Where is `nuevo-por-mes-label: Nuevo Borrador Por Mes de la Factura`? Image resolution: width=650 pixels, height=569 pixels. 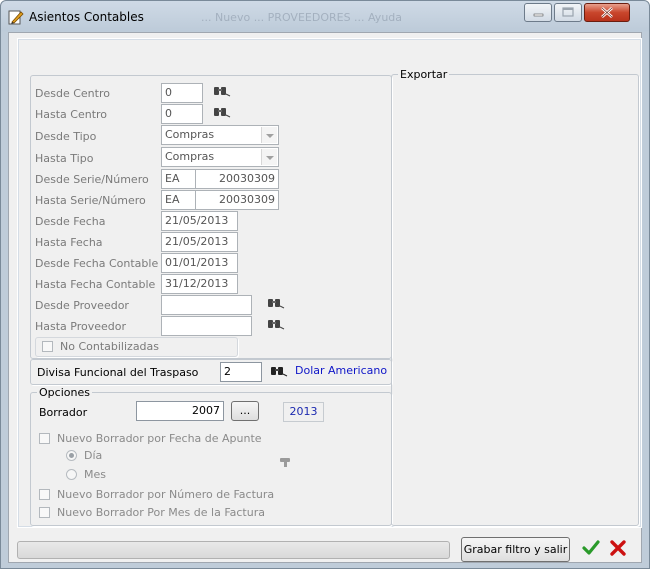 nuevo-por-mes-label: Nuevo Borrador Por Mes de la Factura is located at coordinates (161, 512).